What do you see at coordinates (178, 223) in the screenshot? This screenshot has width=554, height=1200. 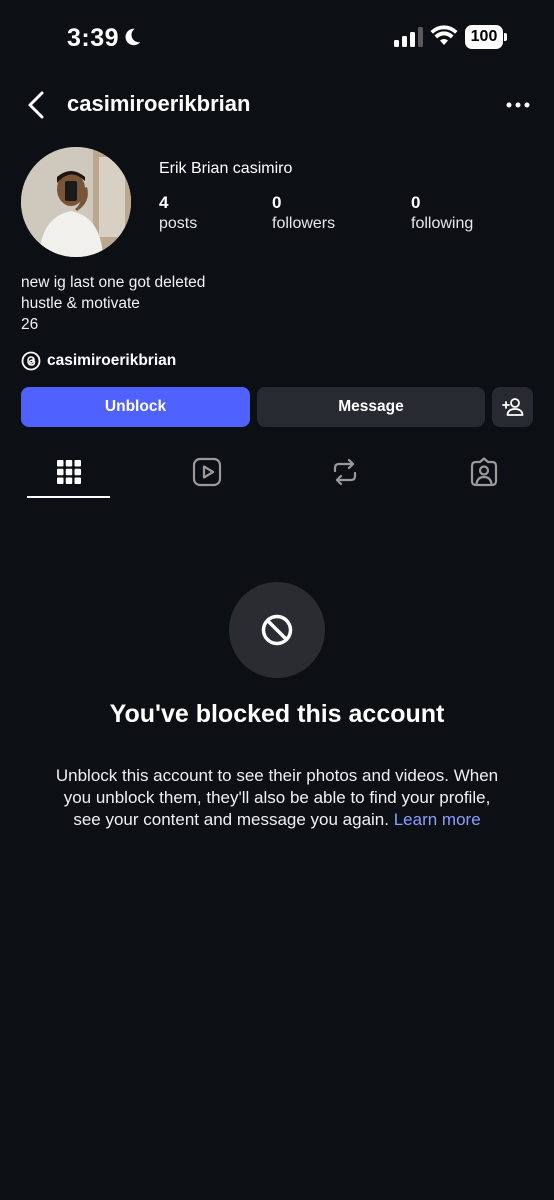 I see `posts-label: posts` at bounding box center [178, 223].